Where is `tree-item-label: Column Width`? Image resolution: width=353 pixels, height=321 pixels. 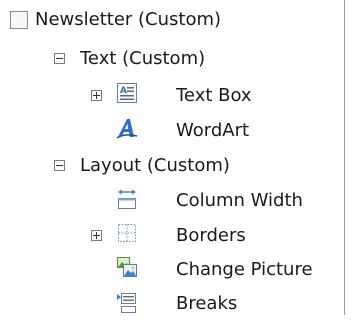
tree-item-label: Column Width is located at coordinates (239, 200).